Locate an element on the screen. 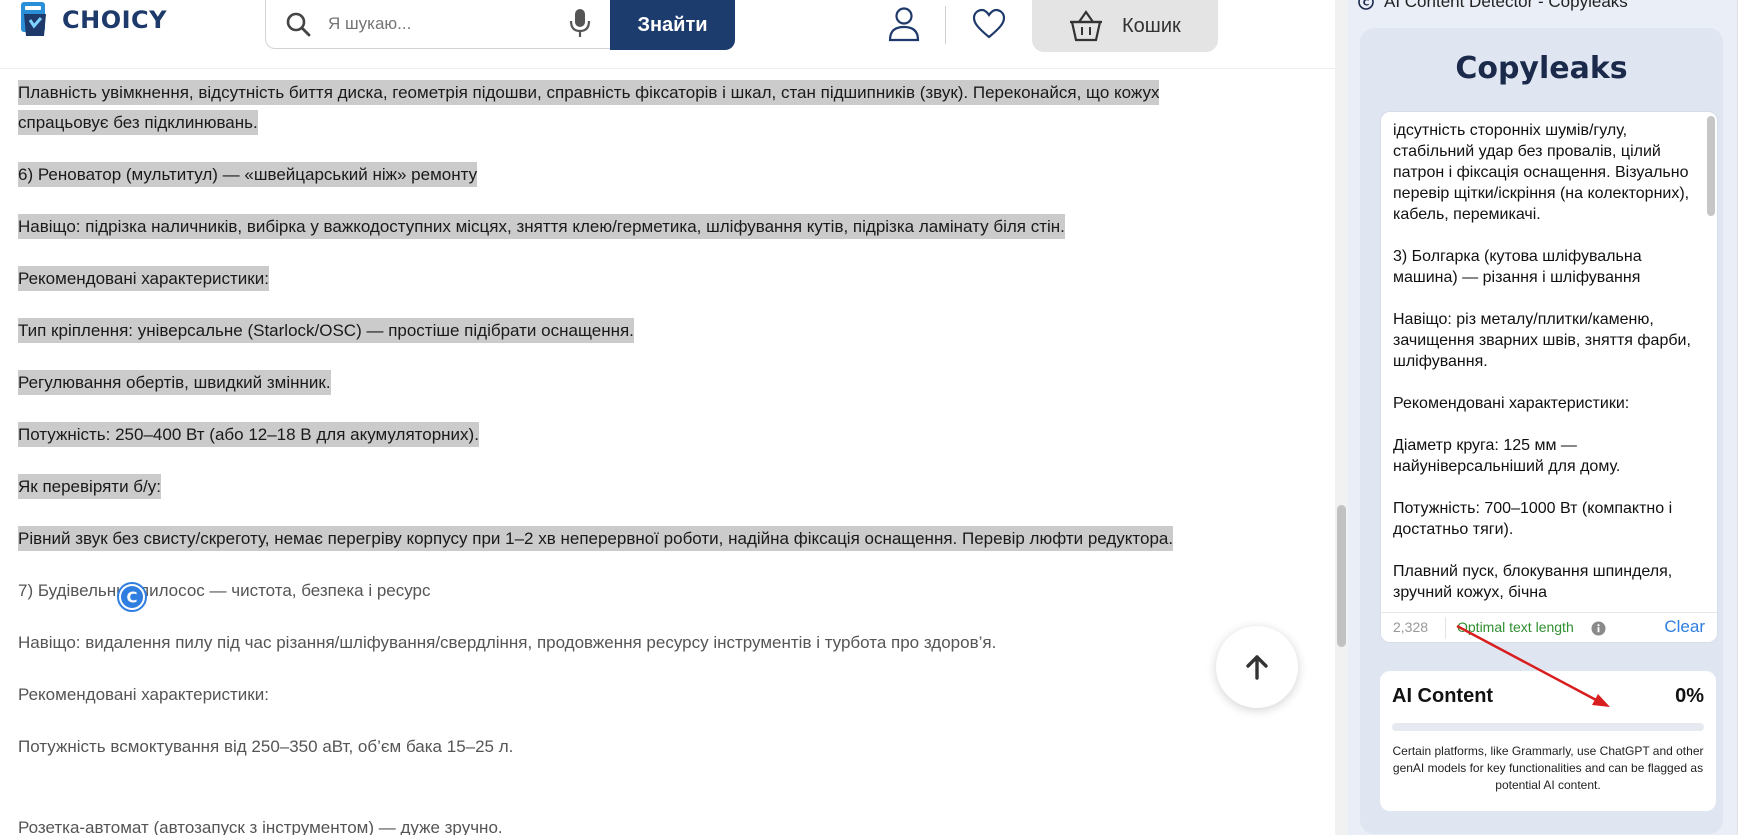 The image size is (1750, 835). panel-title-bar: C AI Content Detector - Copyleaks is located at coordinates (1493, 7).